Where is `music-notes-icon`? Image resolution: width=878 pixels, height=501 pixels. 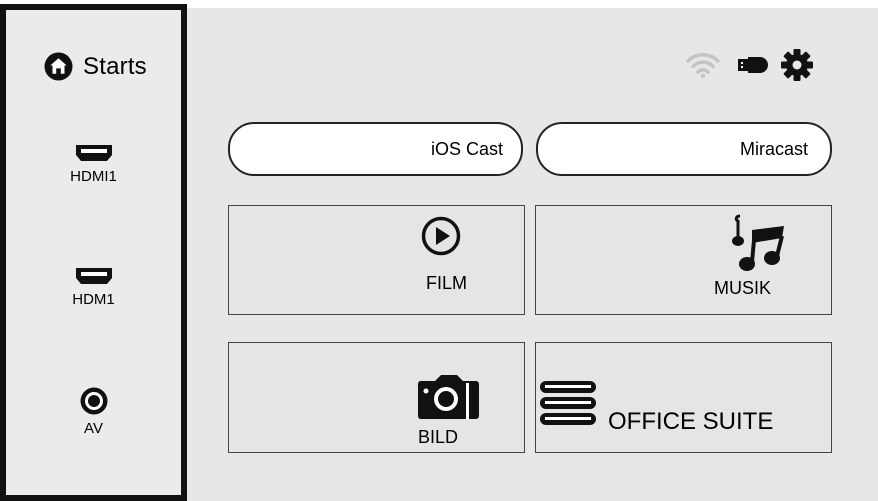
music-notes-icon is located at coordinates (758, 242).